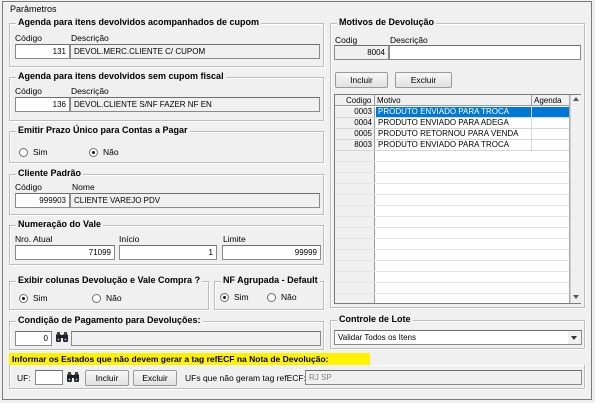 This screenshot has width=595, height=403. I want to click on limite-field: 99999, so click(271, 252).